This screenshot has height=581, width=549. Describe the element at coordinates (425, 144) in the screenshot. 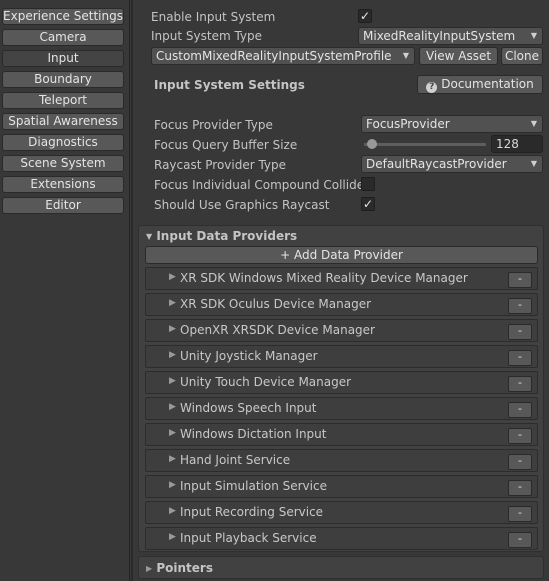

I see `buffer-size-slider-track` at that location.